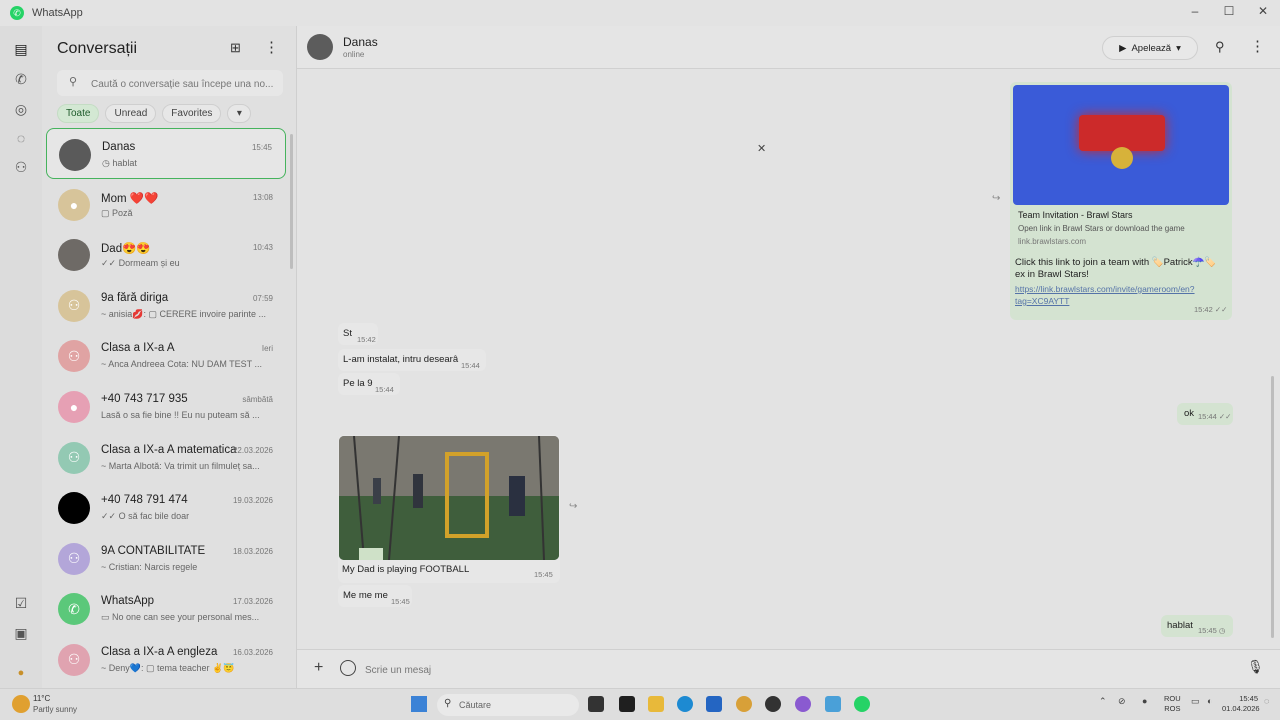 The image size is (1280, 720). Describe the element at coordinates (320, 47) in the screenshot. I see `contact-avatar` at that location.